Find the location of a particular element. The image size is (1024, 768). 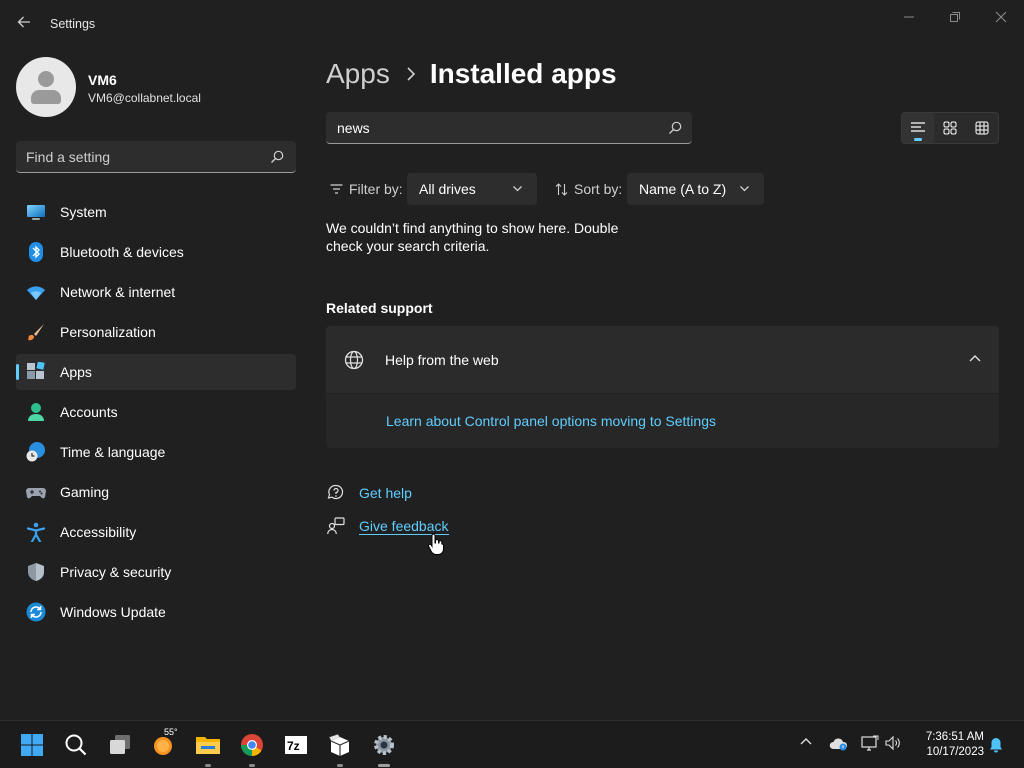

filter-label-text: Filter by: is located at coordinates (376, 189).